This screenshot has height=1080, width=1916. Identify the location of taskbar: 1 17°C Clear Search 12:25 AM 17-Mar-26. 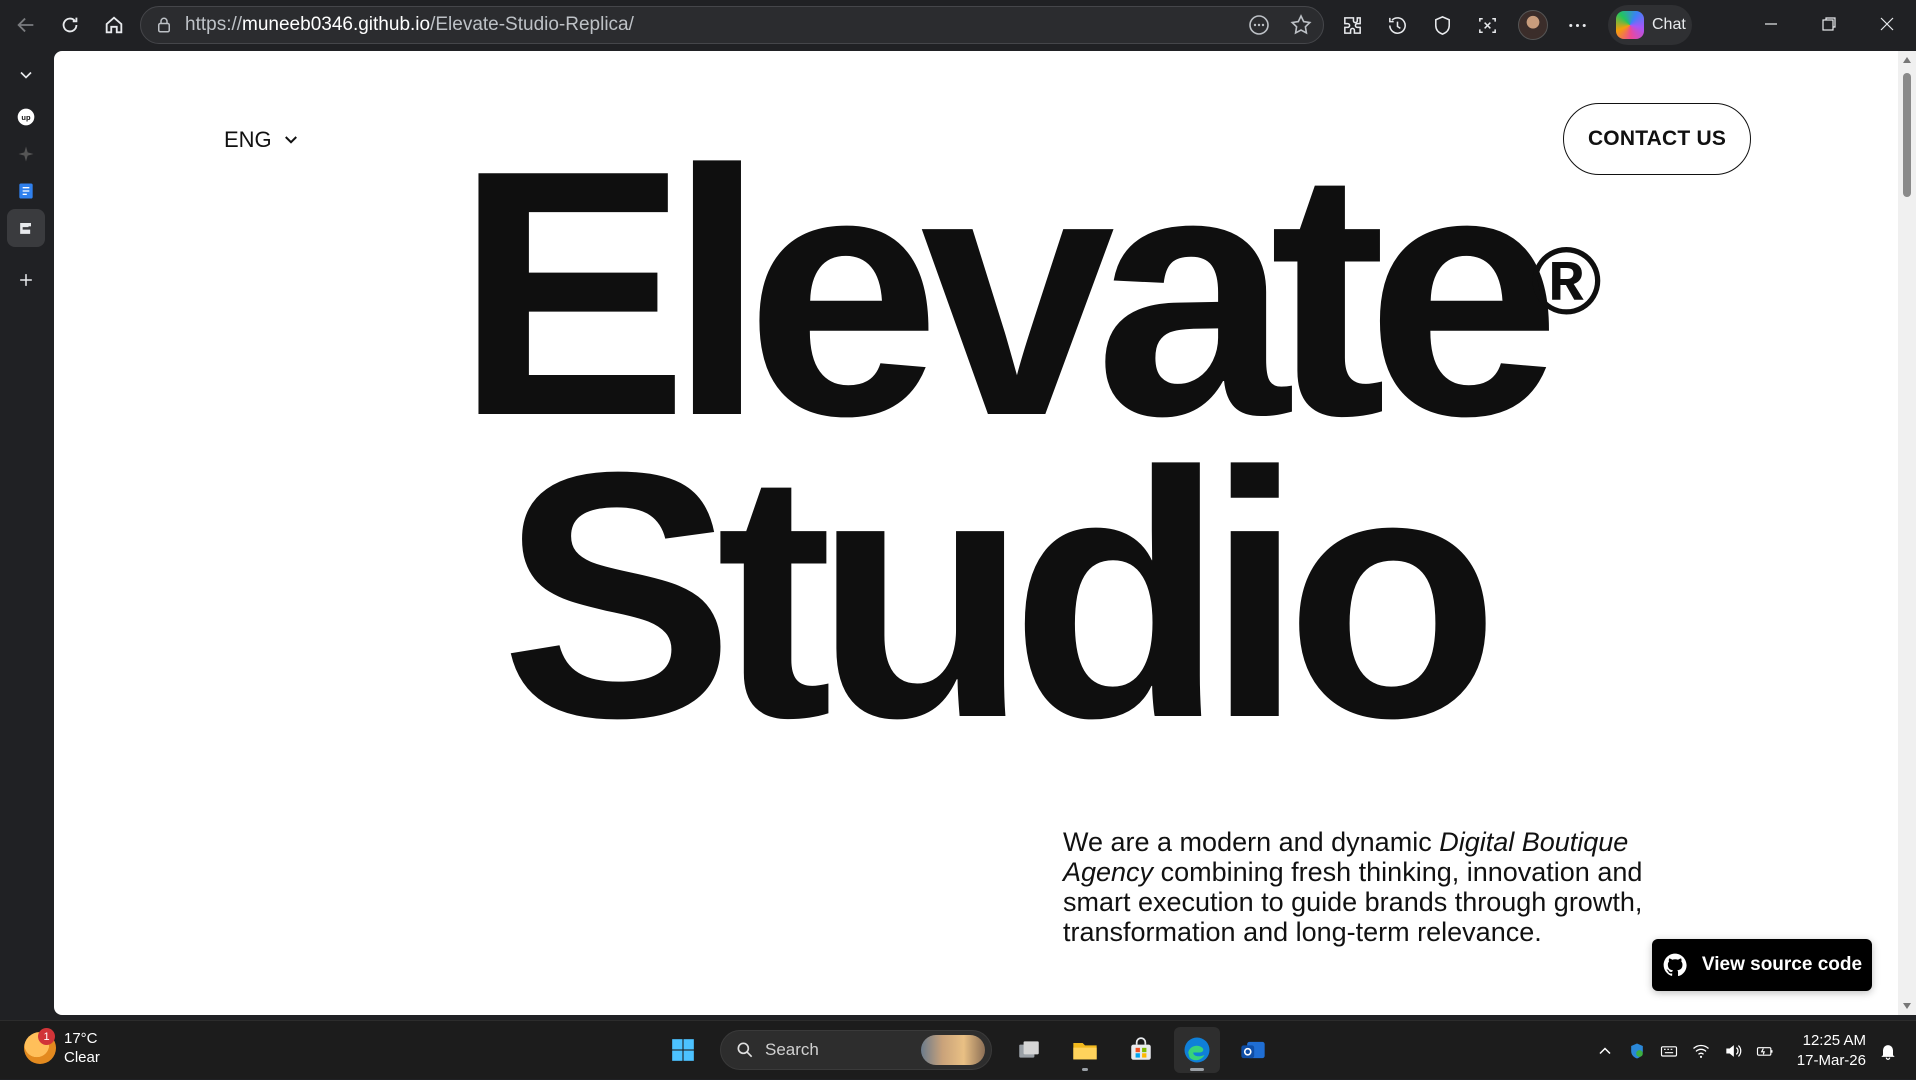
(958, 1049).